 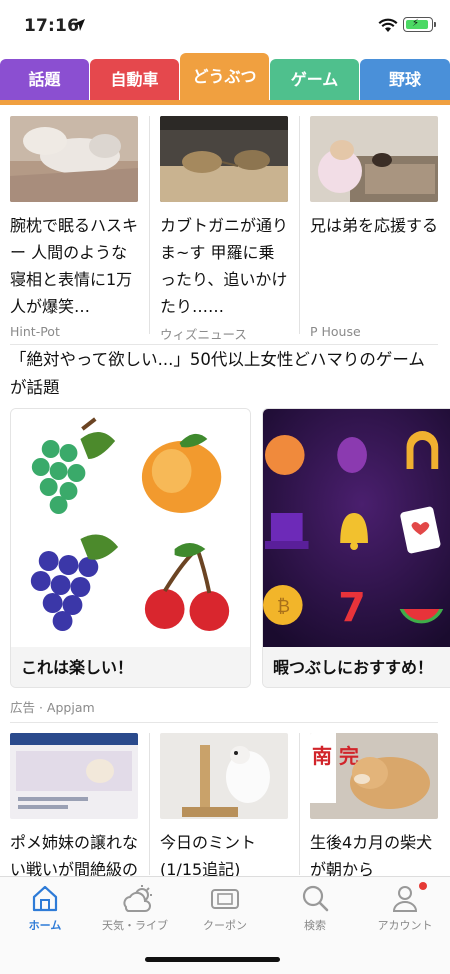 What do you see at coordinates (374, 776) in the screenshot?
I see `article-thumbnail: 南 完` at bounding box center [374, 776].